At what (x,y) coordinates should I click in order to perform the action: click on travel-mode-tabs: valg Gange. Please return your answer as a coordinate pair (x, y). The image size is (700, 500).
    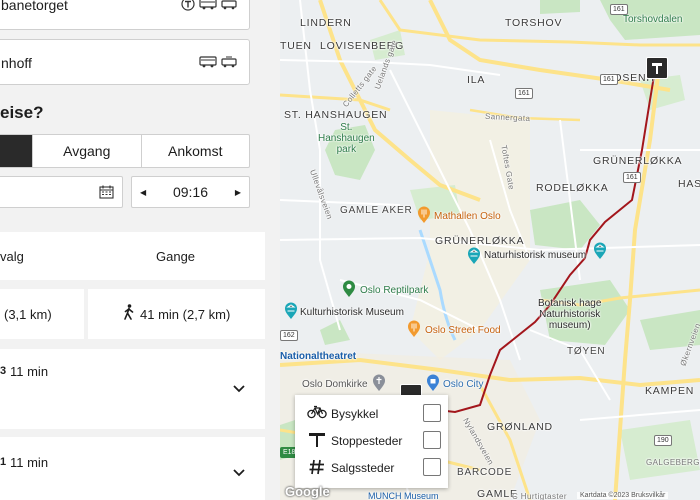
    Looking at the image, I should click on (132, 256).